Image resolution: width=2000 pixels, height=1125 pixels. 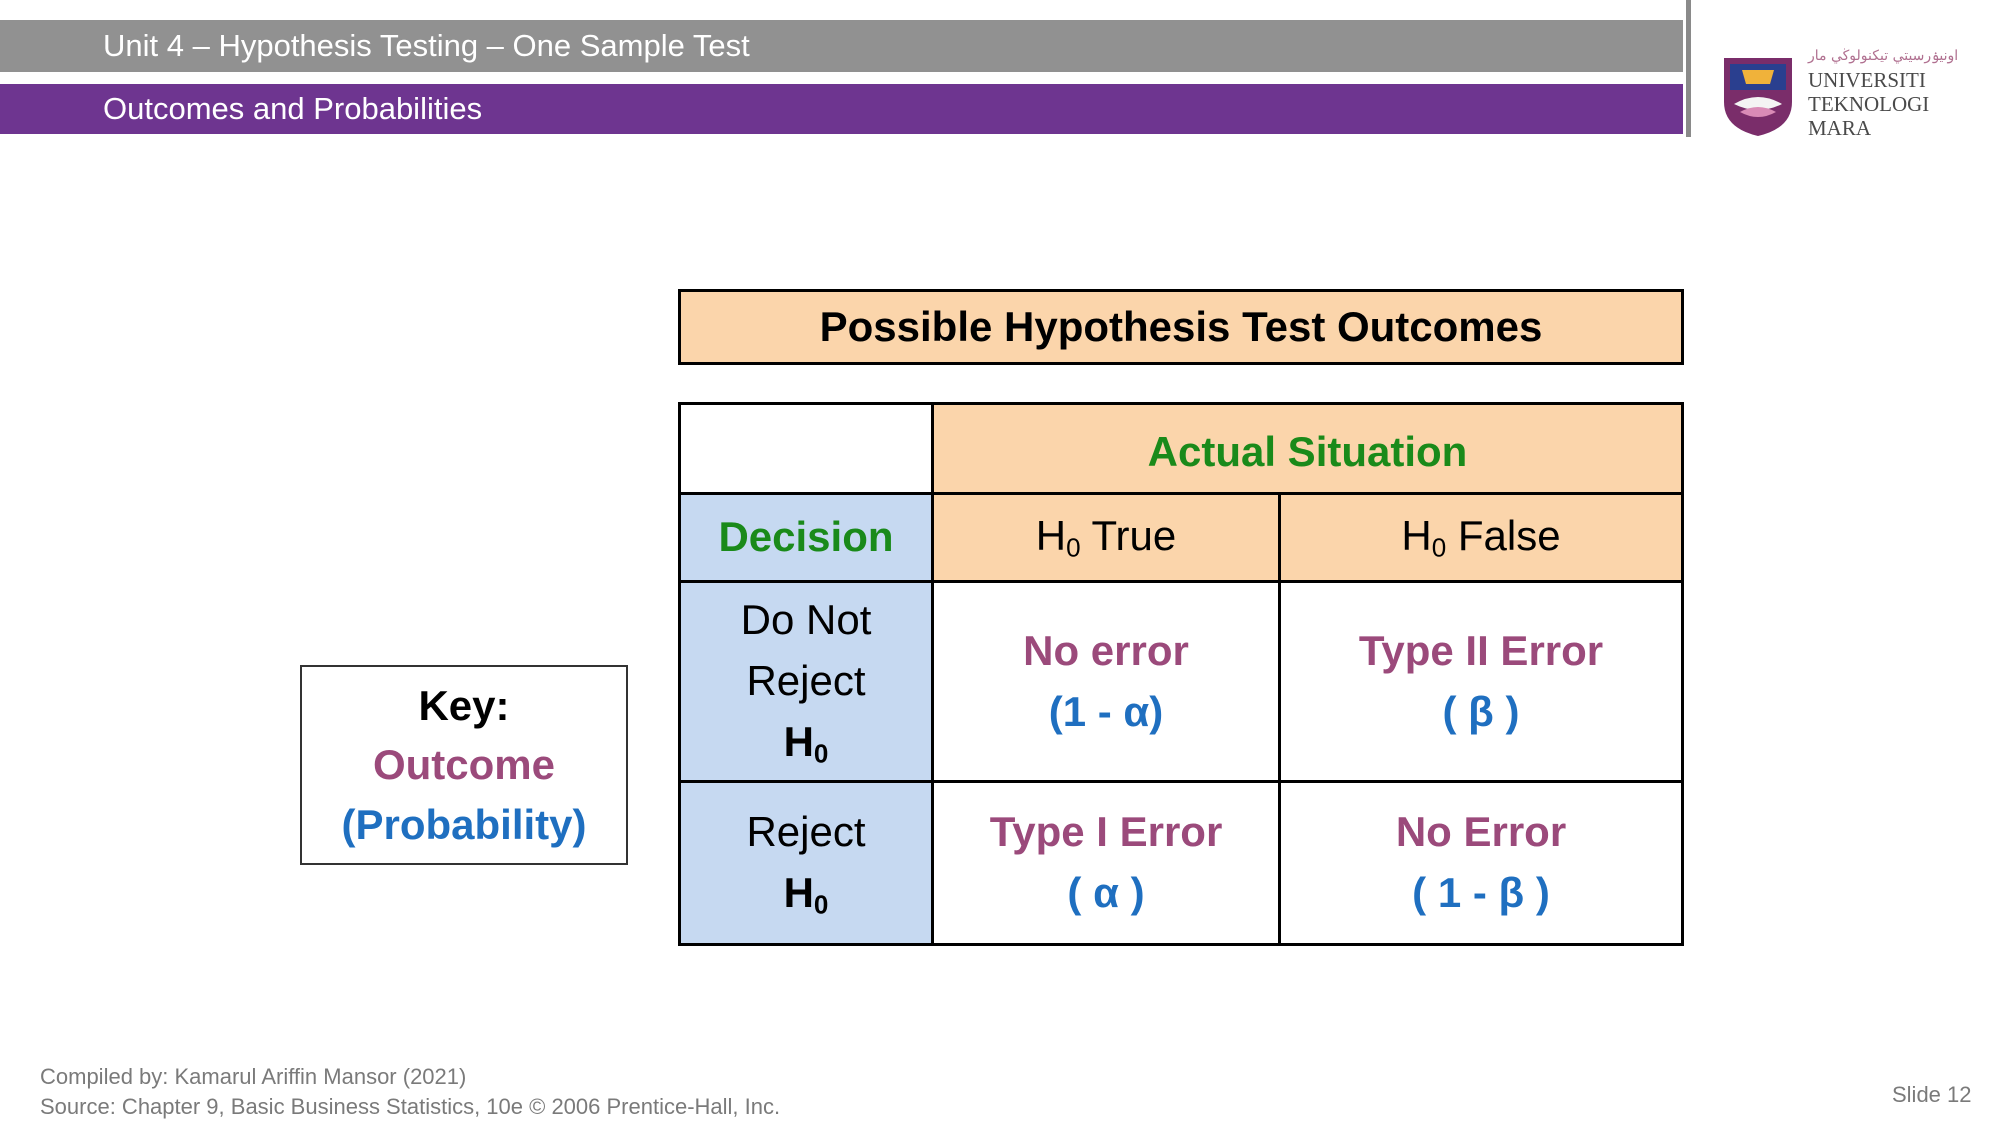 I want to click on actual-situation-header: Actual Situation, so click(x=1307, y=448).